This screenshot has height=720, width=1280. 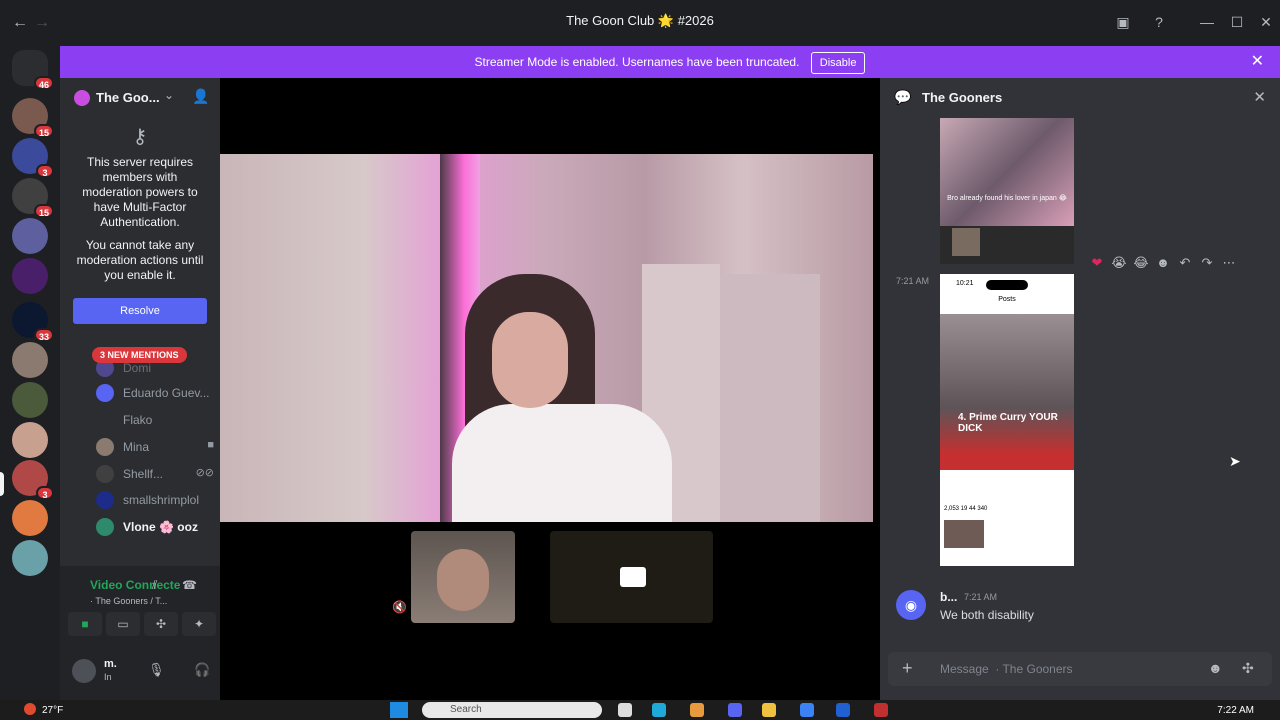 I want to click on add-reaction-icon: ☻, so click(x=1163, y=262).